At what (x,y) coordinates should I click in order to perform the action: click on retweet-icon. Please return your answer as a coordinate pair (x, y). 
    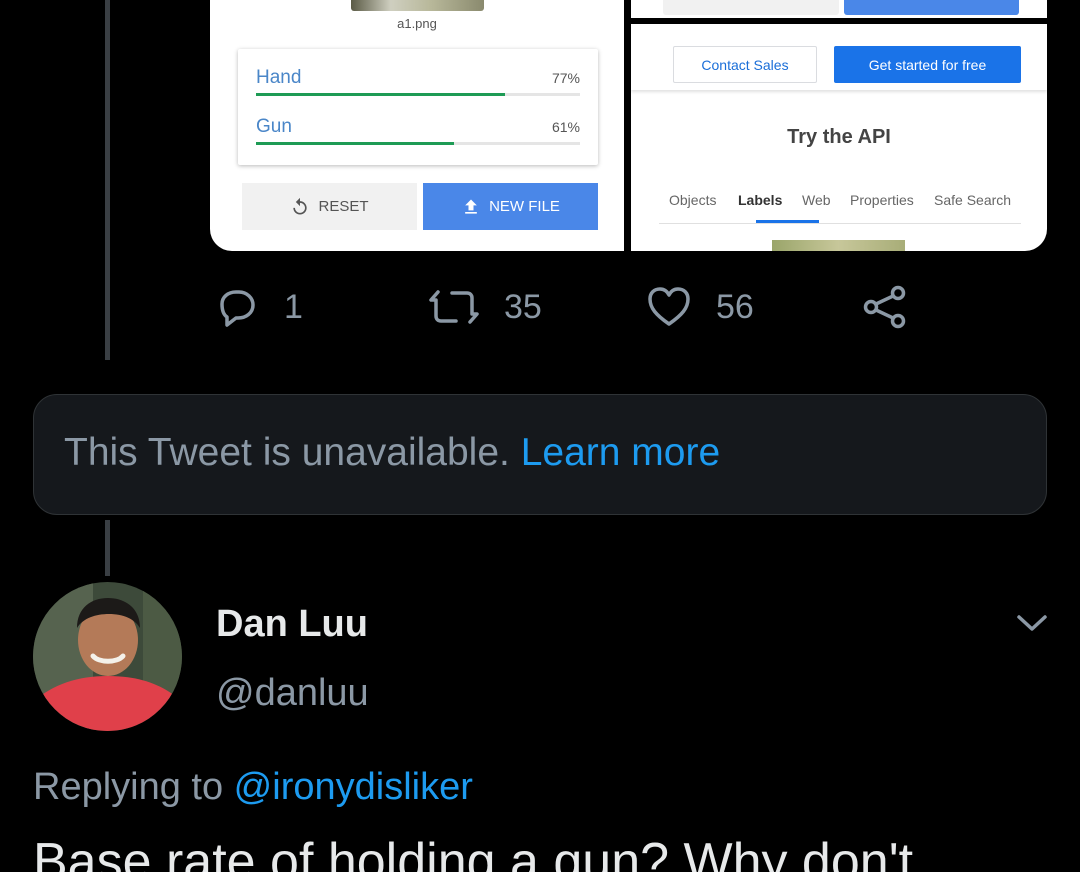
    Looking at the image, I should click on (454, 307).